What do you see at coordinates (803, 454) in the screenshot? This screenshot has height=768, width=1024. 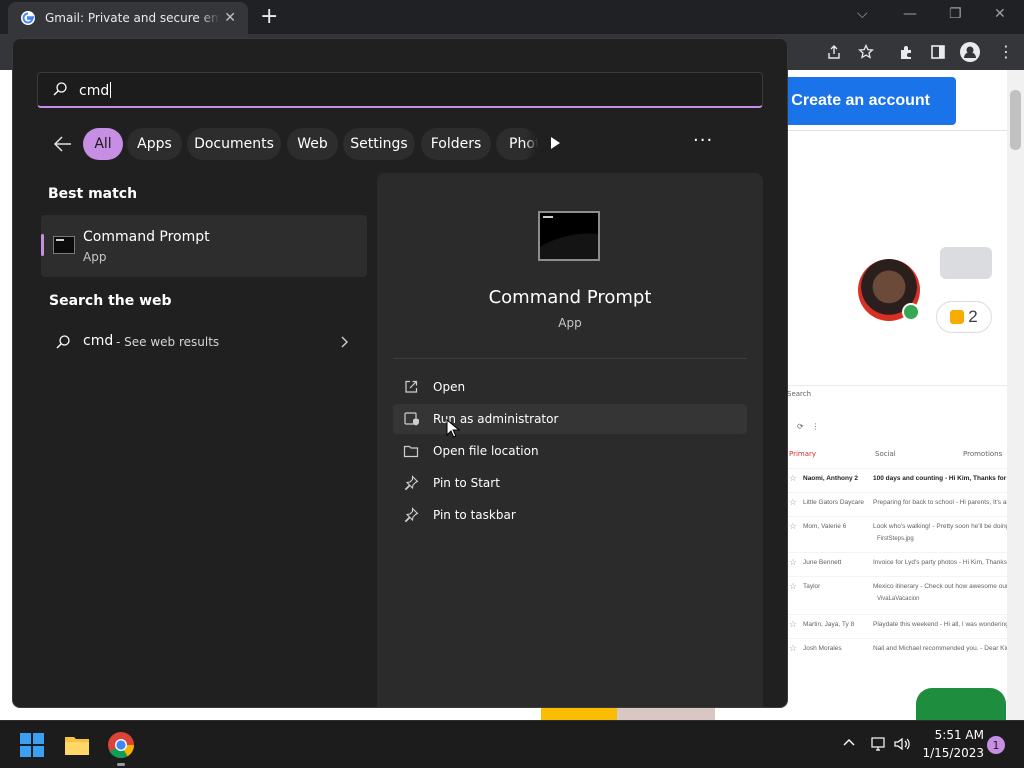 I see `inbox-tab-primary: Primary` at bounding box center [803, 454].